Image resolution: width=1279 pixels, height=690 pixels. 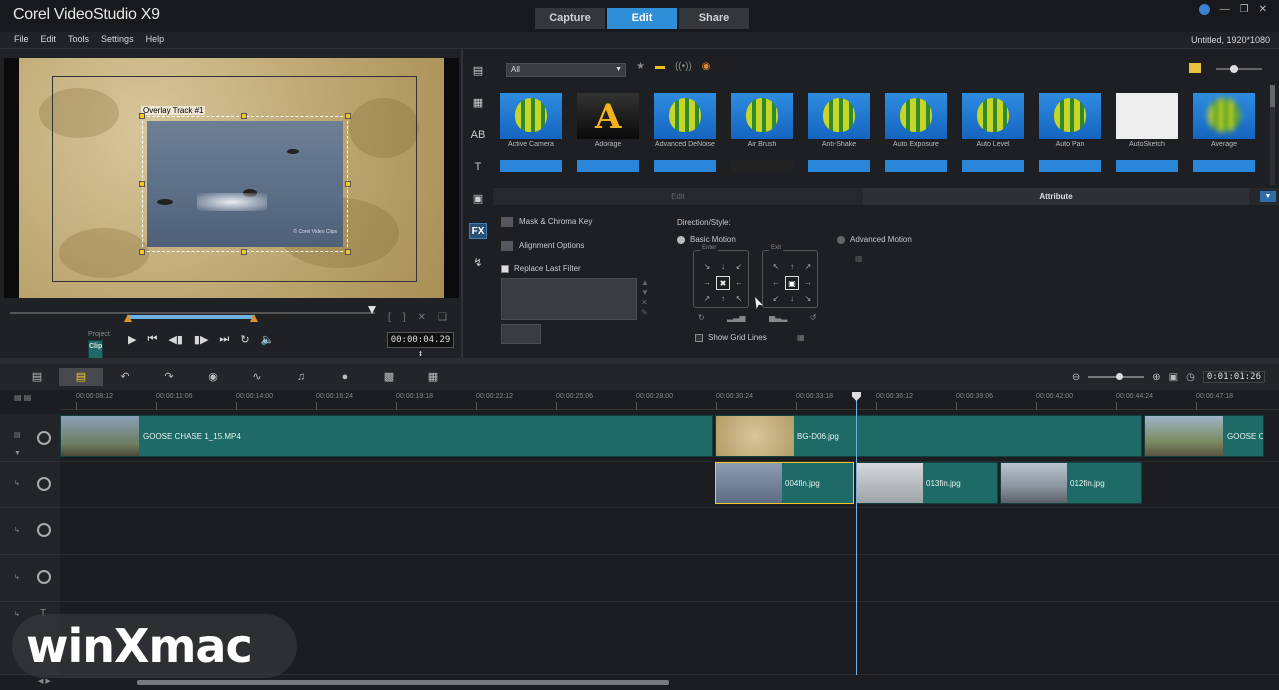 I want to click on 3d-filter-icon: ◉, so click(x=706, y=66).